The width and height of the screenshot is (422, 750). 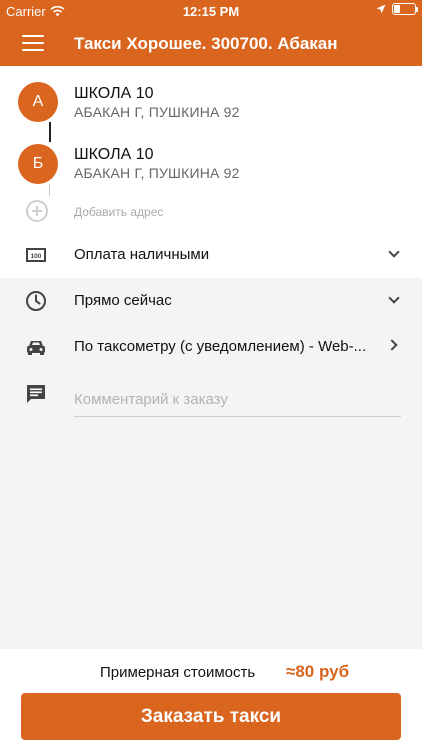 I want to click on nav-bar: Такси Хорошее. 300700. Абакан, so click(x=211, y=44).